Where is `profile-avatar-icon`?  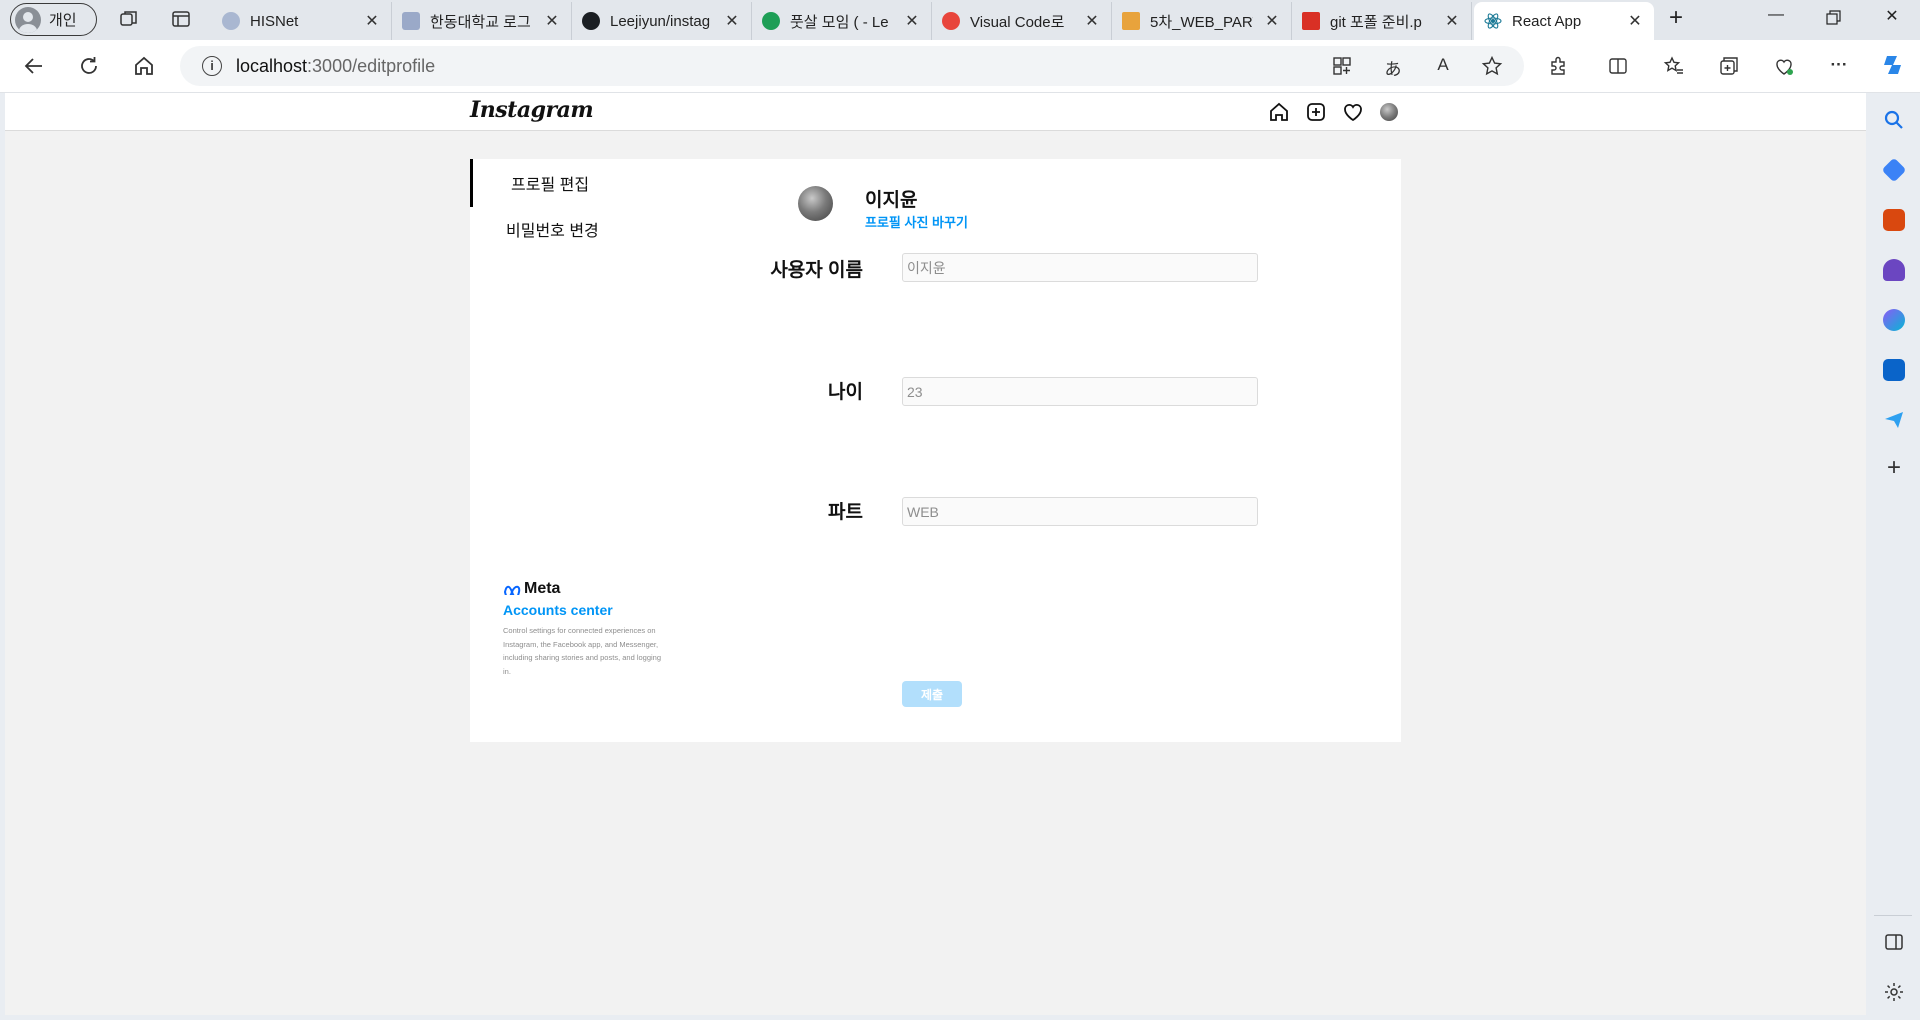
profile-avatar-icon is located at coordinates (28, 19).